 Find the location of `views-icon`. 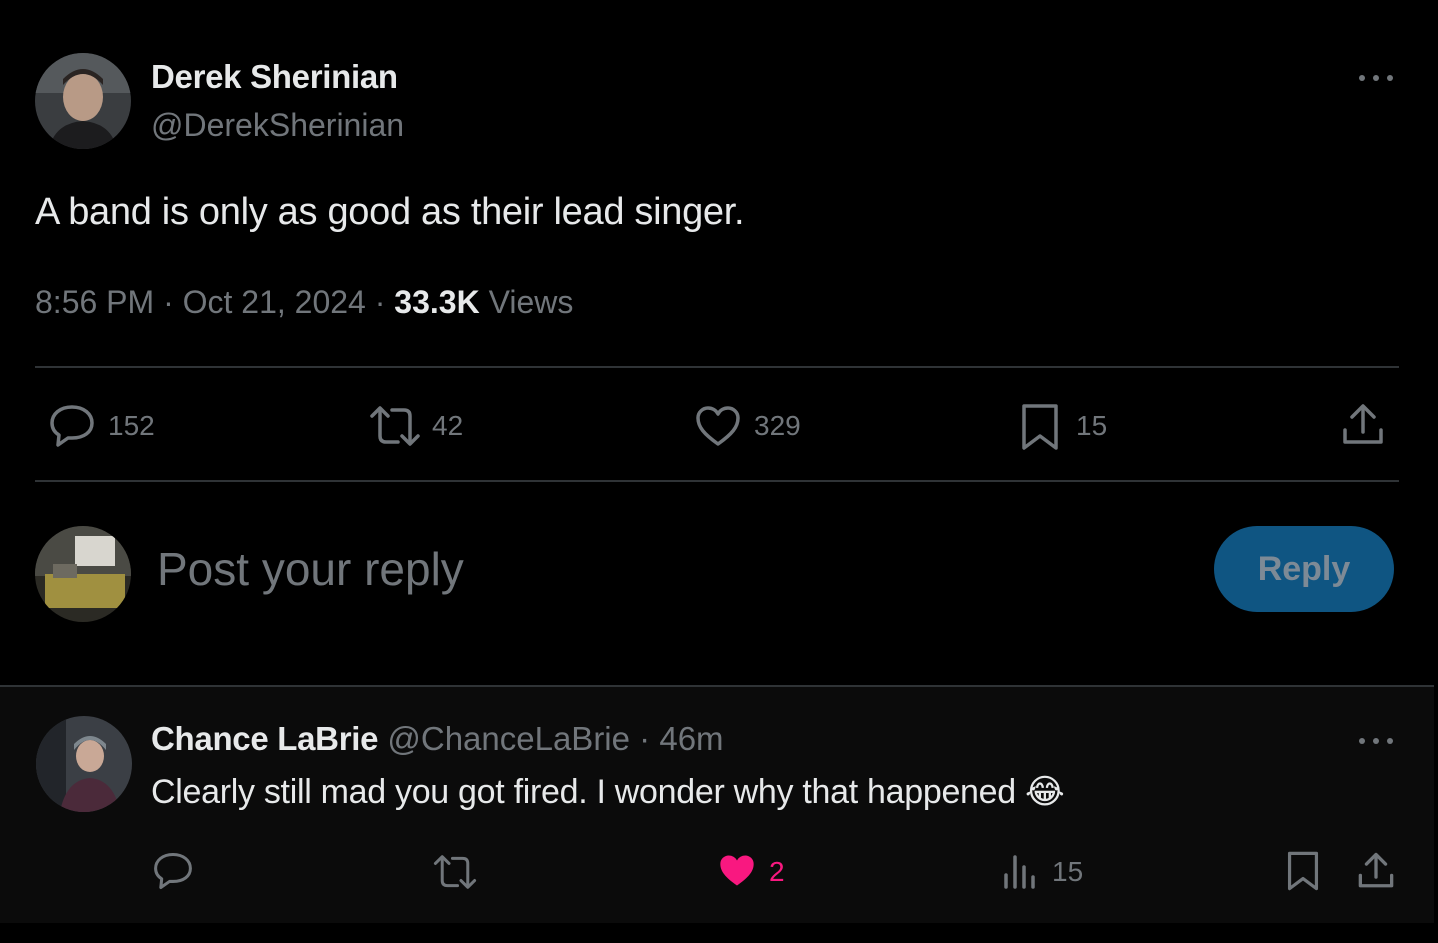

views-icon is located at coordinates (1020, 871).